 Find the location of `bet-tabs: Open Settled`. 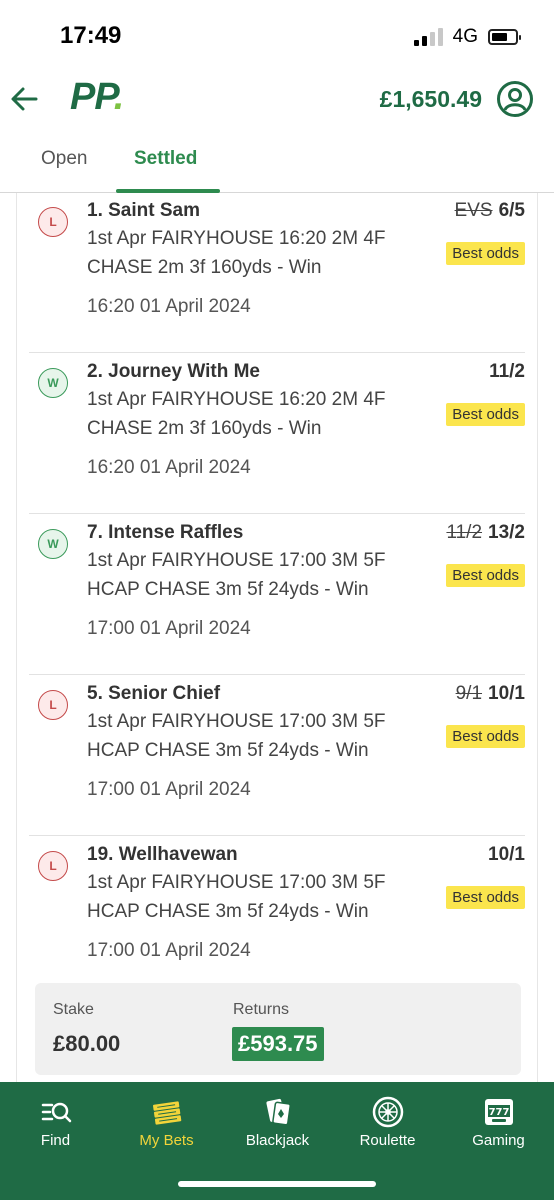

bet-tabs: Open Settled is located at coordinates (277, 164).